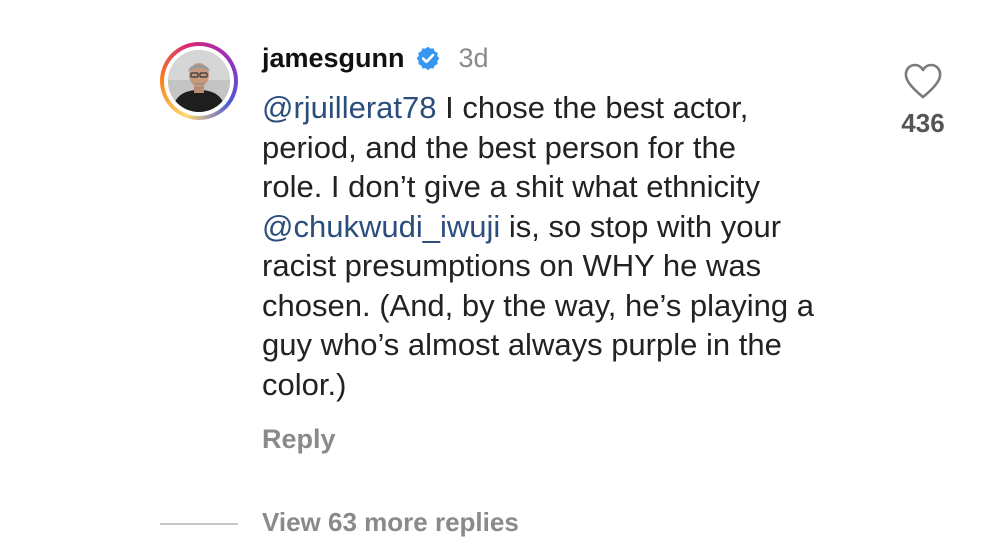 The image size is (996, 552). I want to click on comment-line: @rjuillerat78 I chose the best actor,, so click(567, 108).